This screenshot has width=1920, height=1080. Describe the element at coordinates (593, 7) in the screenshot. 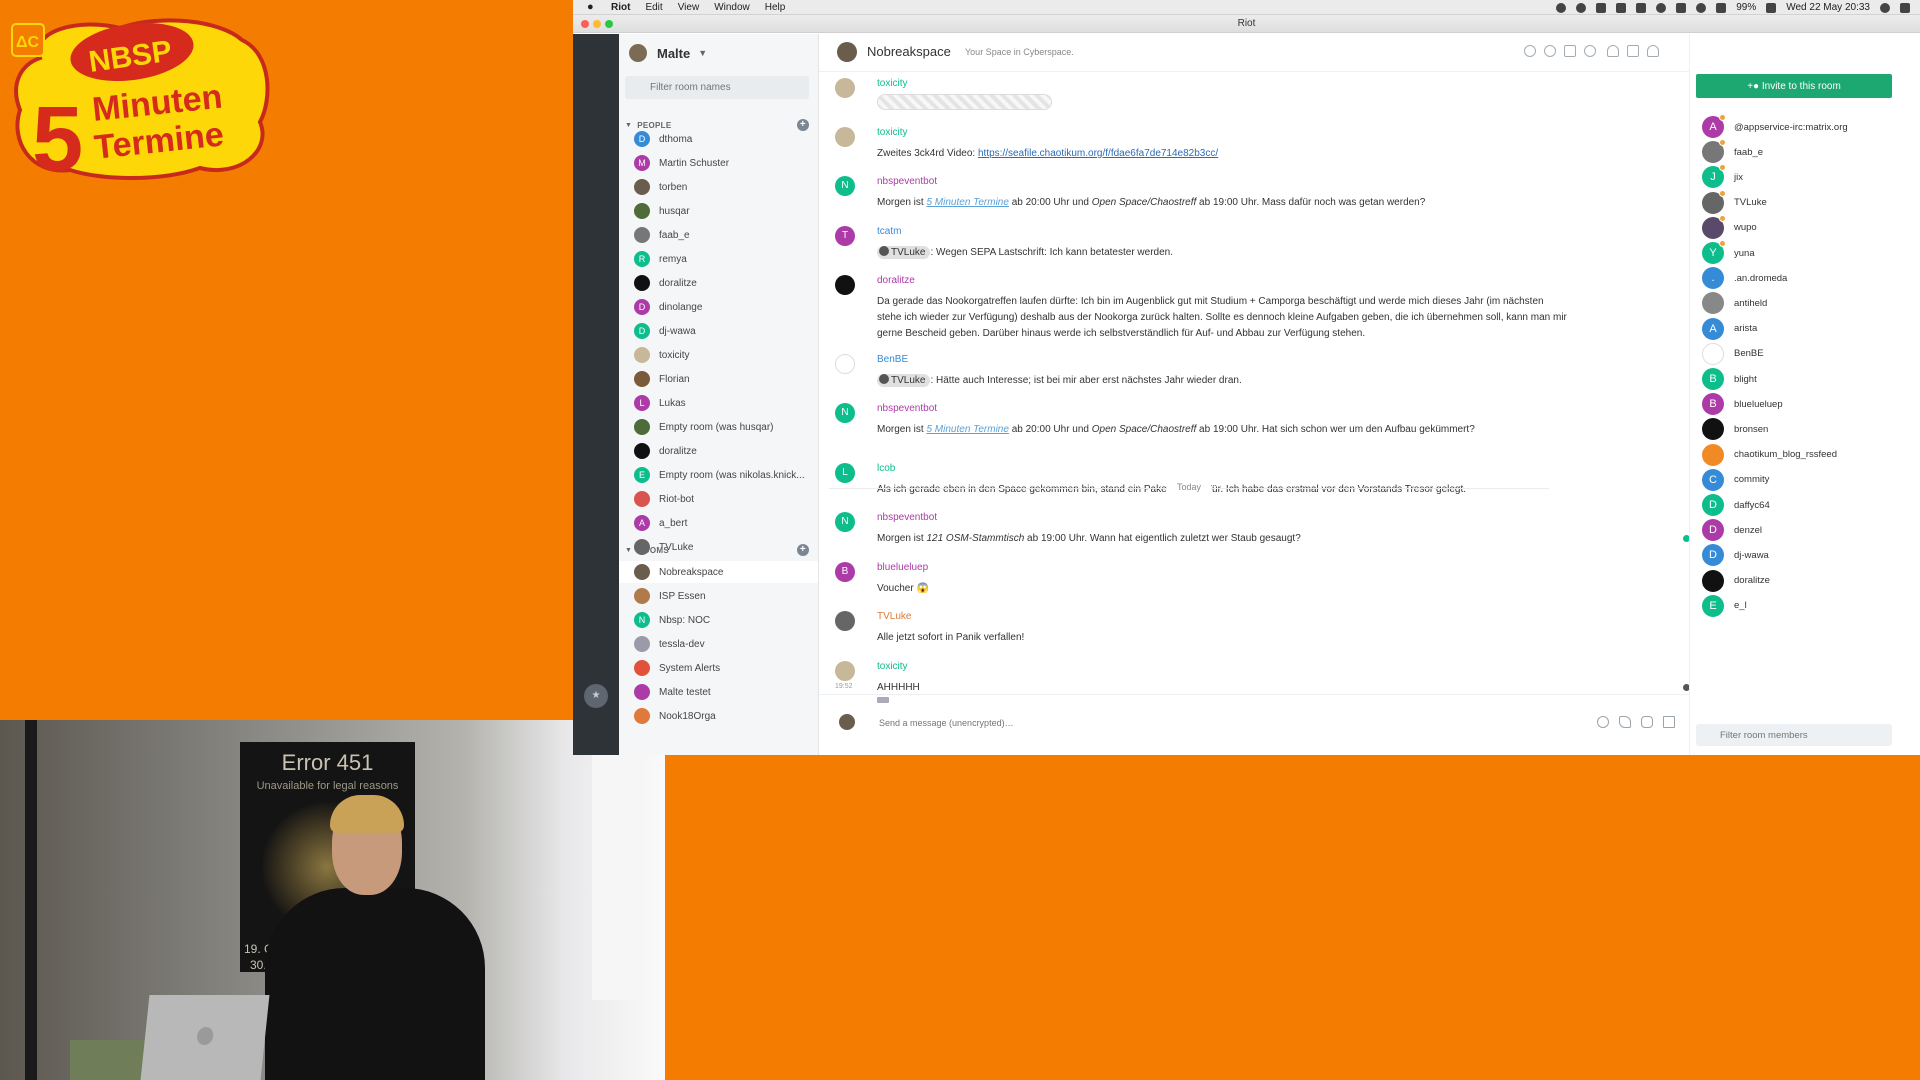

I see `apple-icon: ●` at that location.